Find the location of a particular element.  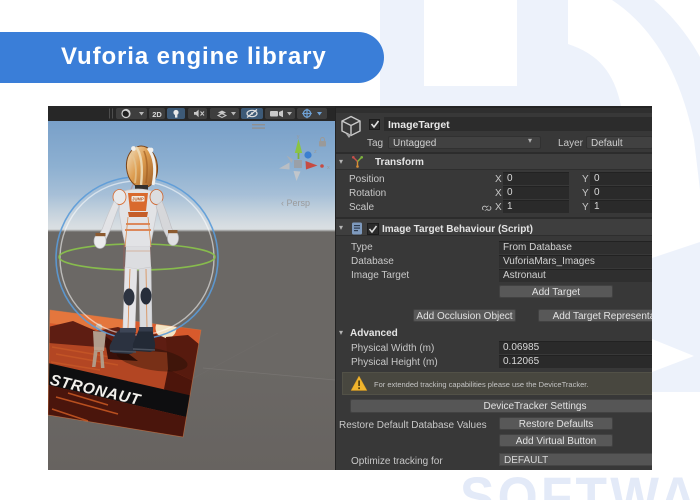

svg-text: 2D is located at coordinates (157, 114).